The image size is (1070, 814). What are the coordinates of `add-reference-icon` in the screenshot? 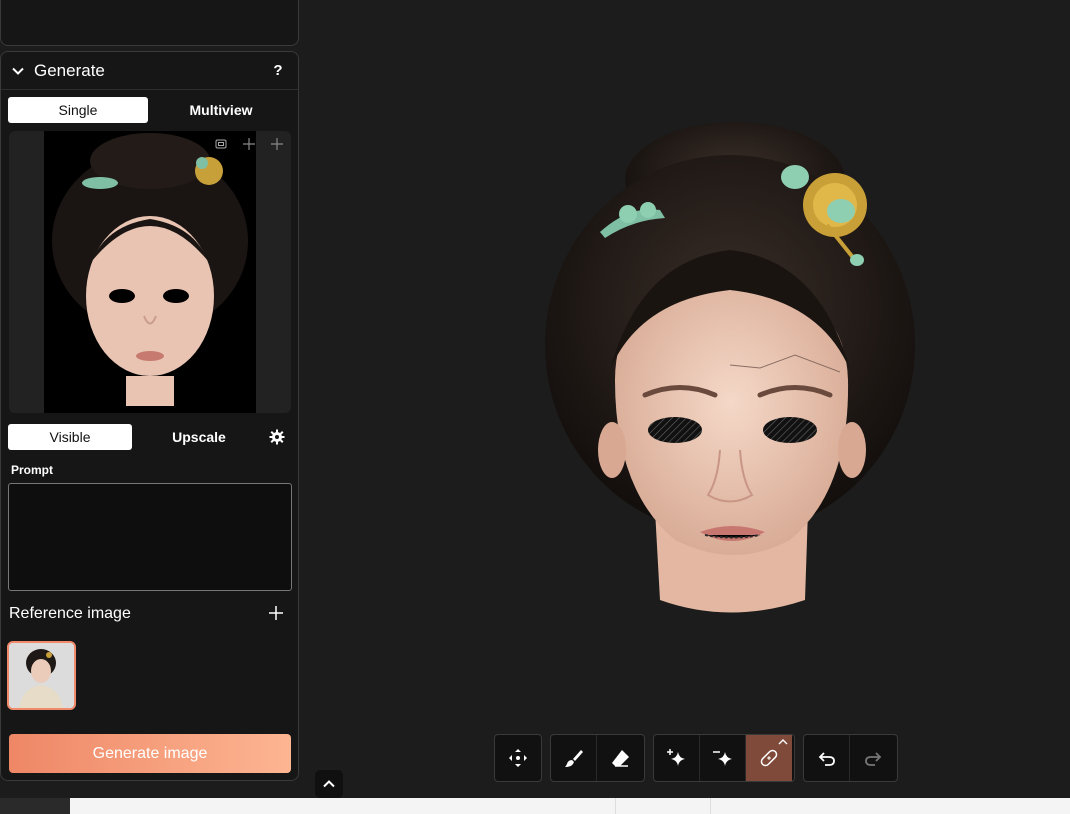 It's located at (276, 613).